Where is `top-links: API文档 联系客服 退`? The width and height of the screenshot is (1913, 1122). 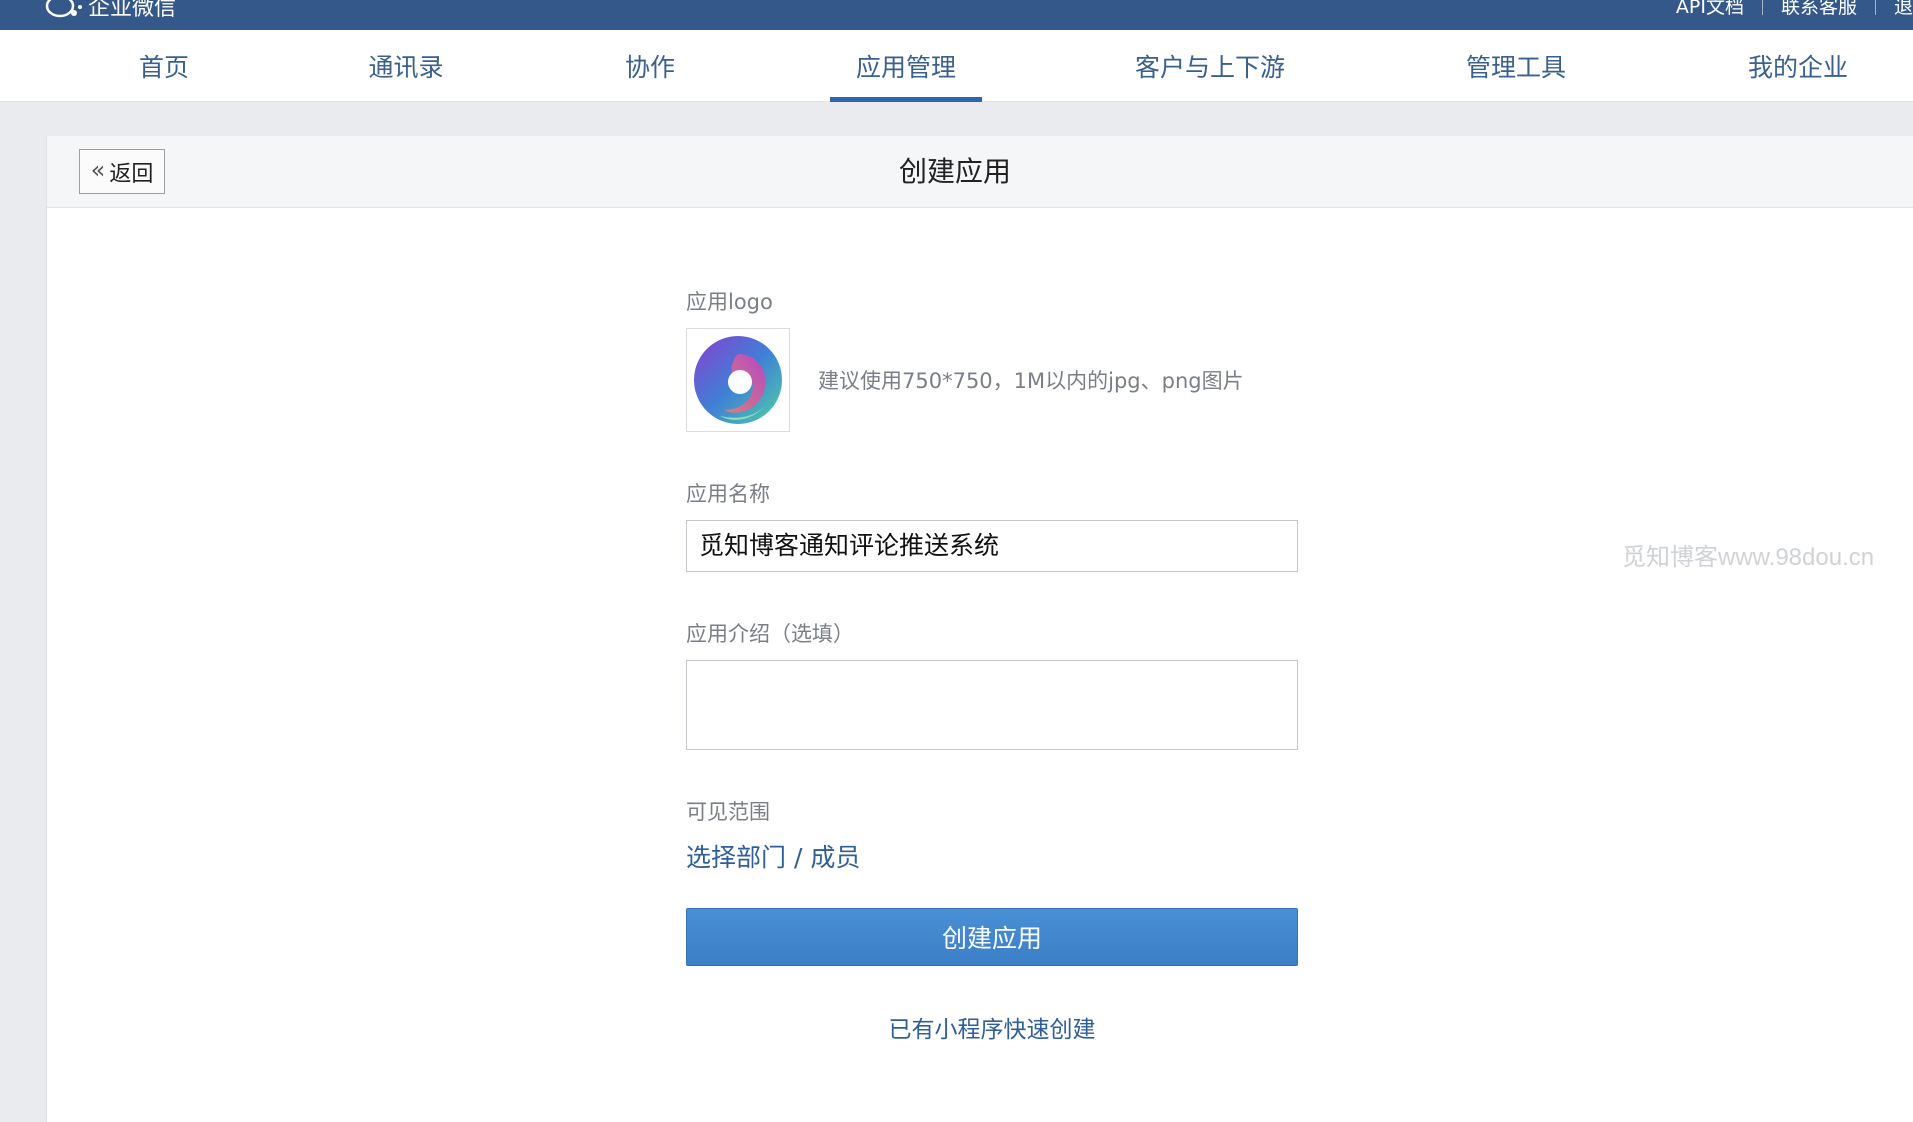
top-links: API文档 联系客服 退 is located at coordinates (1794, 10).